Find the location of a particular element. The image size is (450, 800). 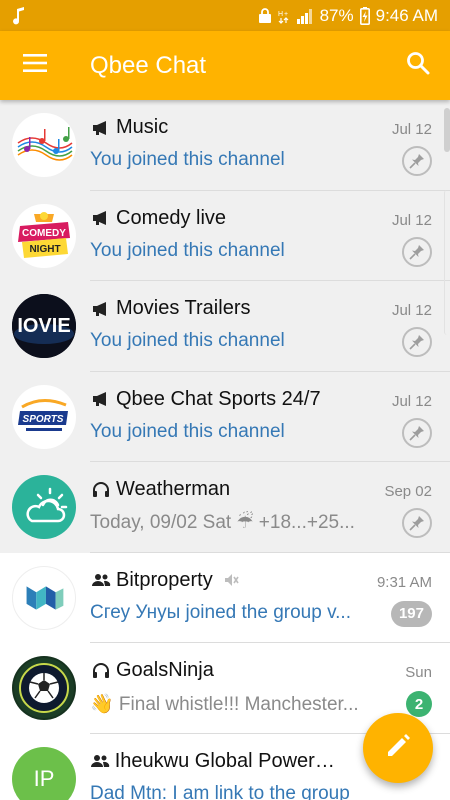

avatar-weatherman is located at coordinates (44, 507).